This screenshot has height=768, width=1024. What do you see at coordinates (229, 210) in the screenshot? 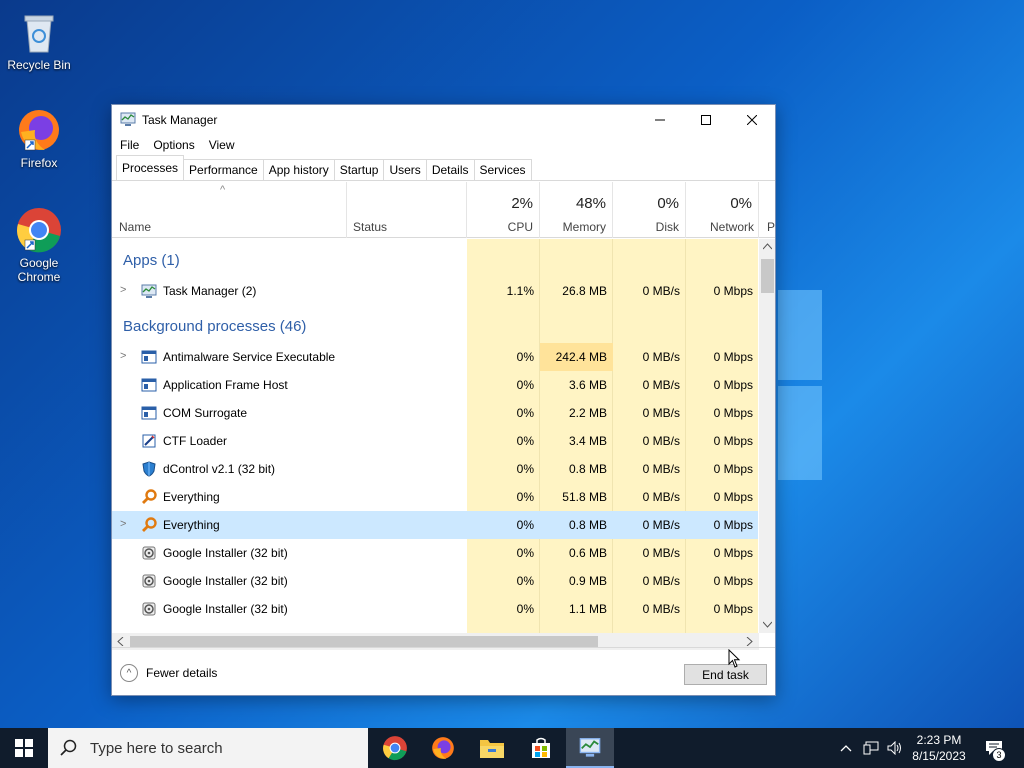
I see `column-header-name: ^ Name` at bounding box center [229, 210].